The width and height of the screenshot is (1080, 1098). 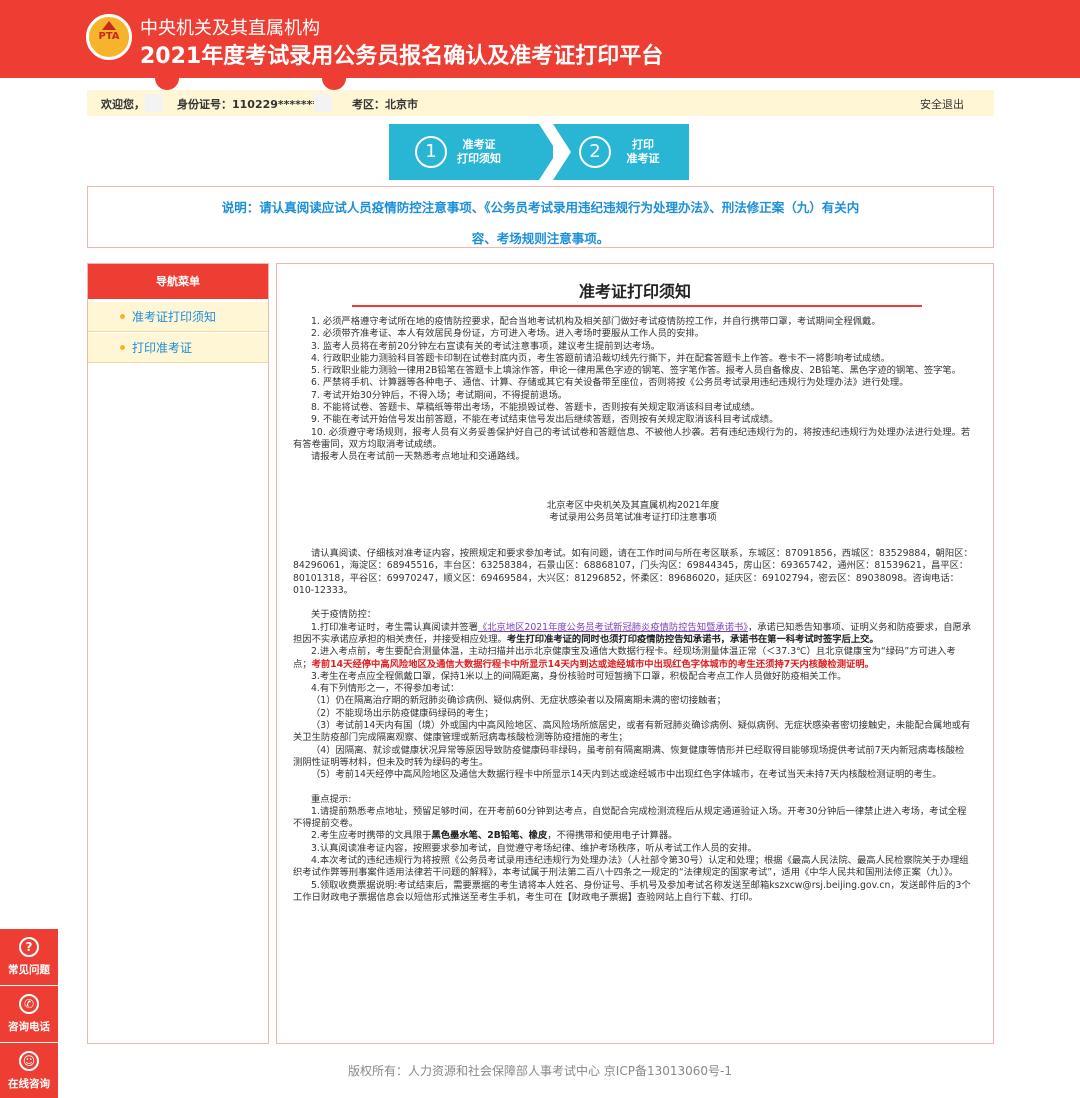 What do you see at coordinates (562, 152) in the screenshot?
I see `step-notch` at bounding box center [562, 152].